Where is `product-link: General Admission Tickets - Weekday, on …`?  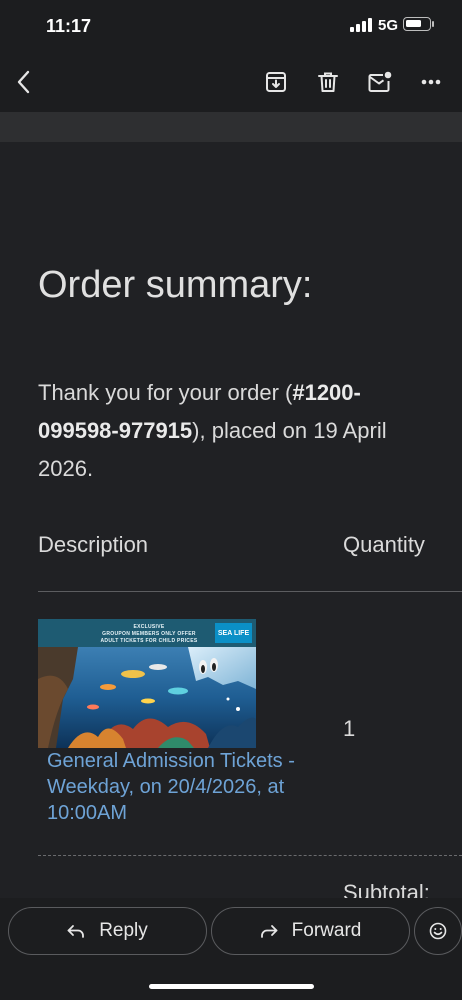
product-link: General Admission Tickets - Weekday, on … is located at coordinates (172, 787).